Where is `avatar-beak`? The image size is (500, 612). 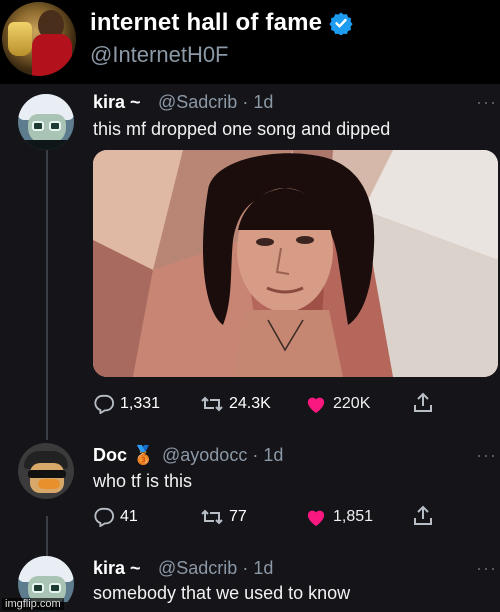 avatar-beak is located at coordinates (49, 484).